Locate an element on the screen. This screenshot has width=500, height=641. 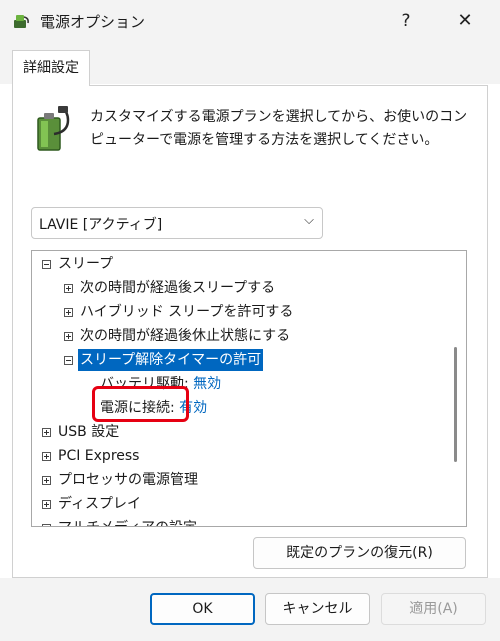
tab-advanced-settings: 詳細設定 is located at coordinates (51, 68).